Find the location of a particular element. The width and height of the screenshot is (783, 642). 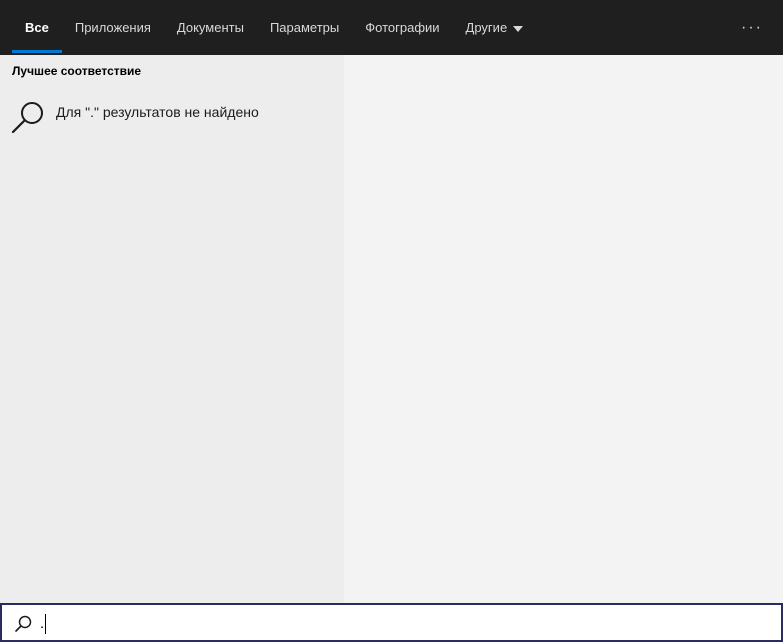

text-cursor is located at coordinates (45, 624).